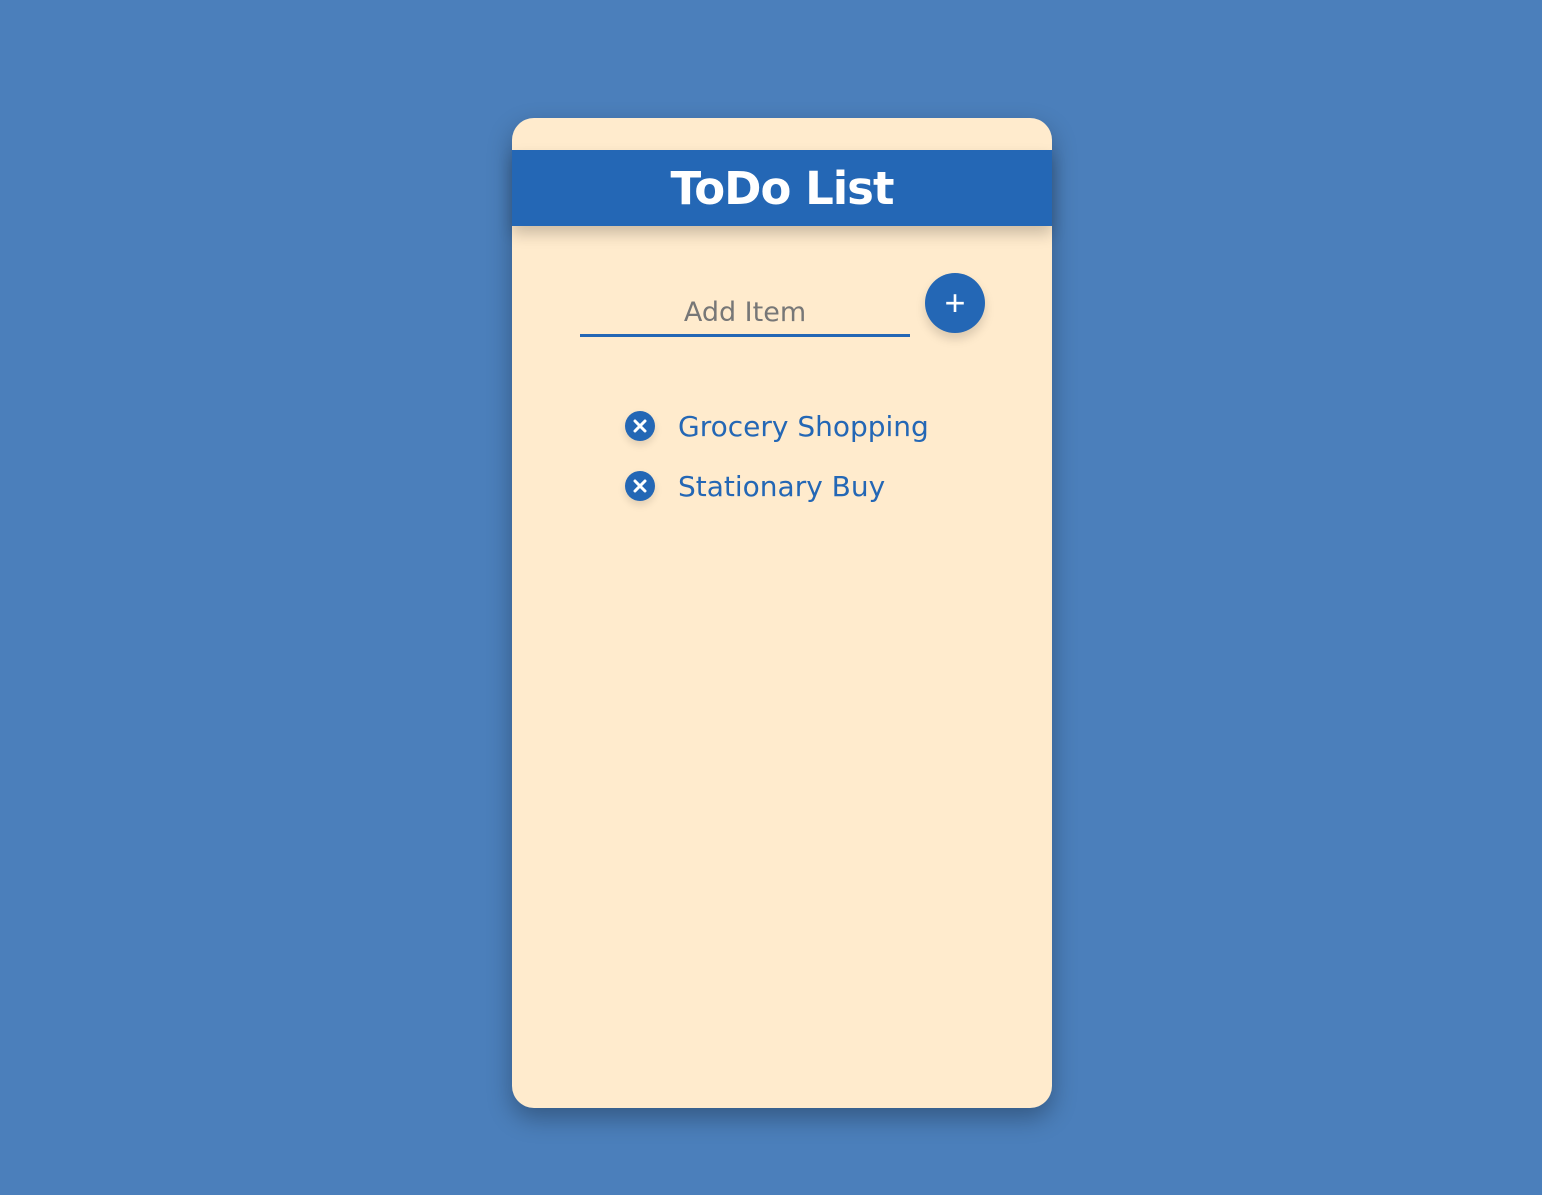 Image resolution: width=1542 pixels, height=1195 pixels. What do you see at coordinates (745, 313) in the screenshot?
I see `add-item-input` at bounding box center [745, 313].